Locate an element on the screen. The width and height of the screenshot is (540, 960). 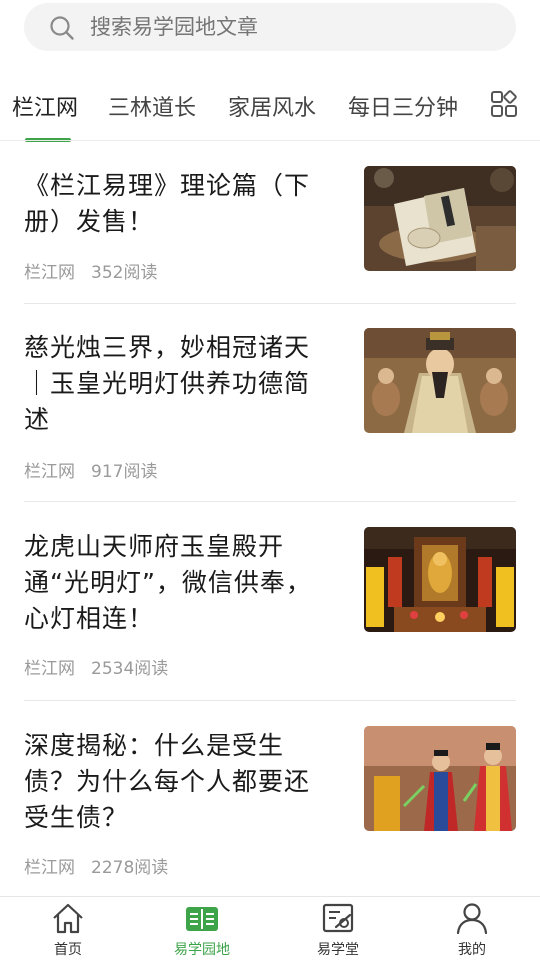
temple-hall-photo is located at coordinates (440, 579).